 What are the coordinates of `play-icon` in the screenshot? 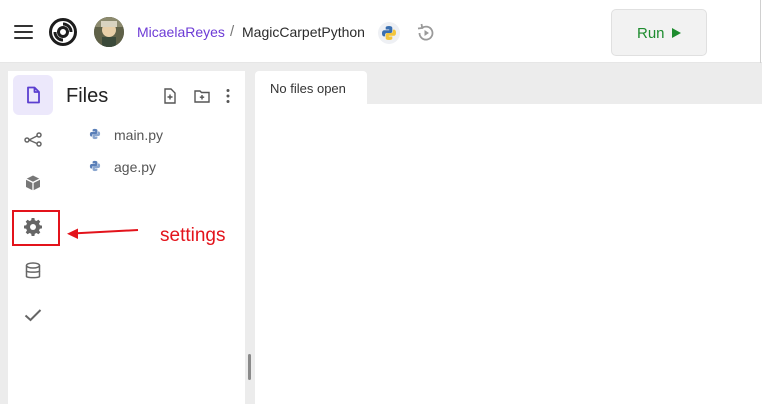 It's located at (676, 33).